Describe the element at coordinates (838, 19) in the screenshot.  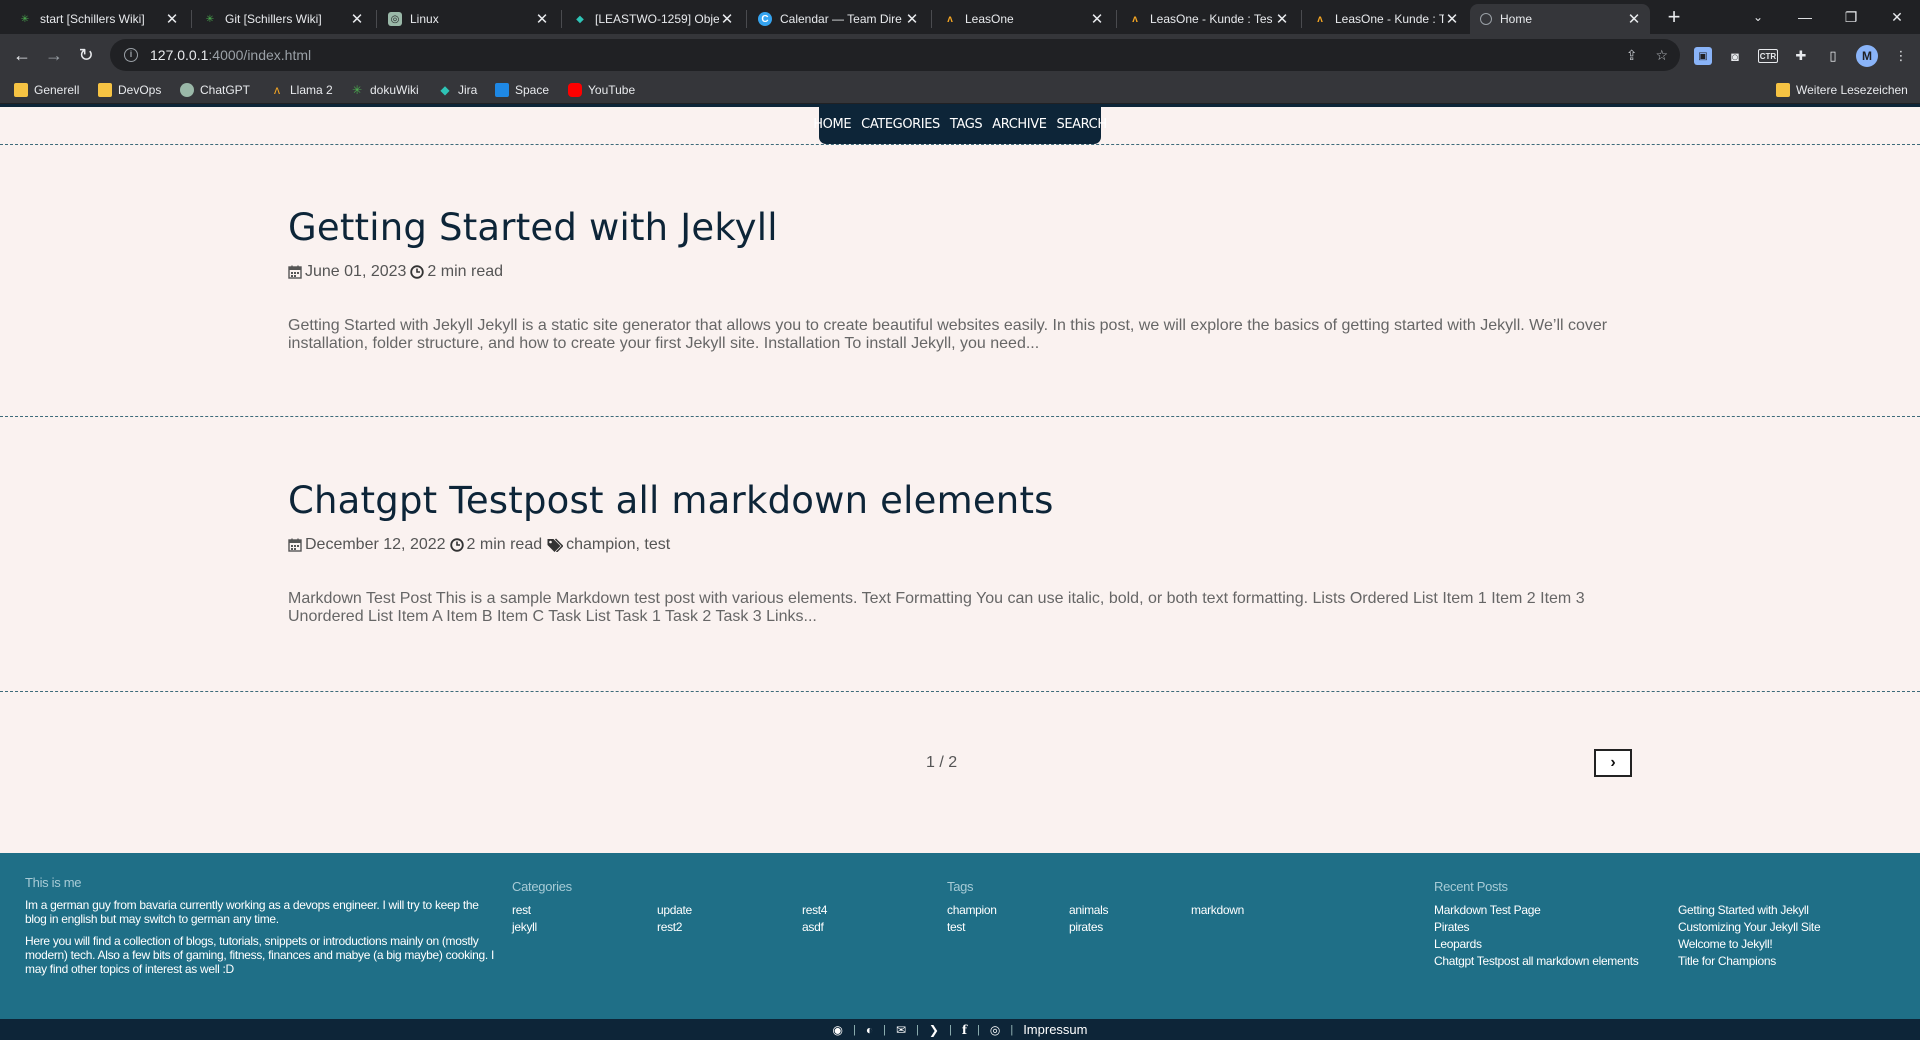
I see `browser-tab: C Calendar — Team Dire ✕` at that location.